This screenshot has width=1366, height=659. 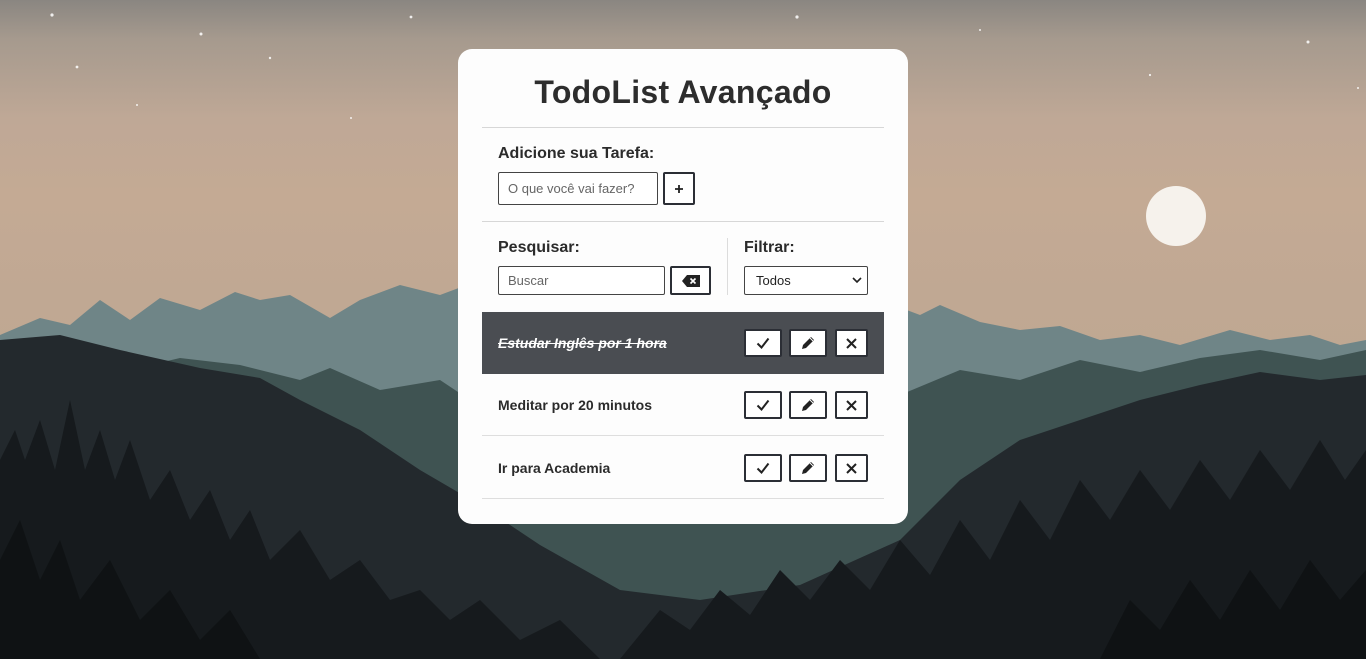 I want to click on page-title: TodoList Avançado, so click(x=683, y=92).